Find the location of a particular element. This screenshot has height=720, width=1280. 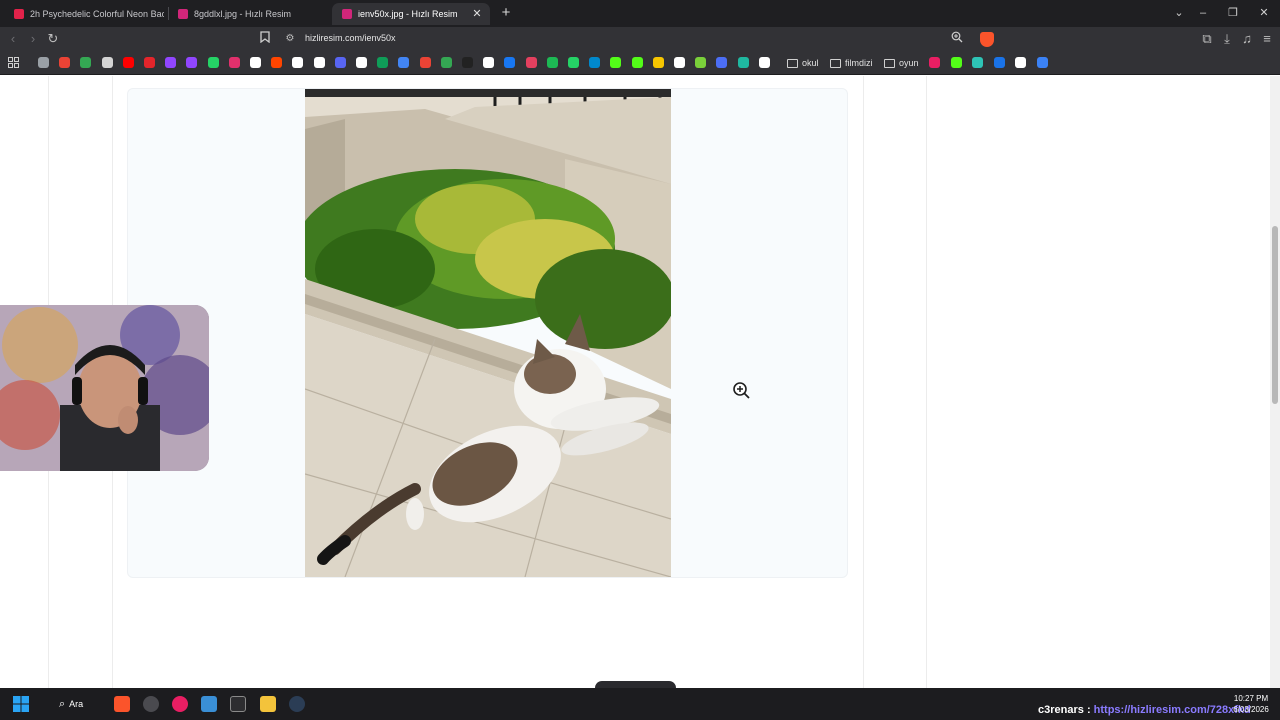

tab-youtube: 2h Psychedelic Colorful Neon Backgr is located at coordinates (84, 14).